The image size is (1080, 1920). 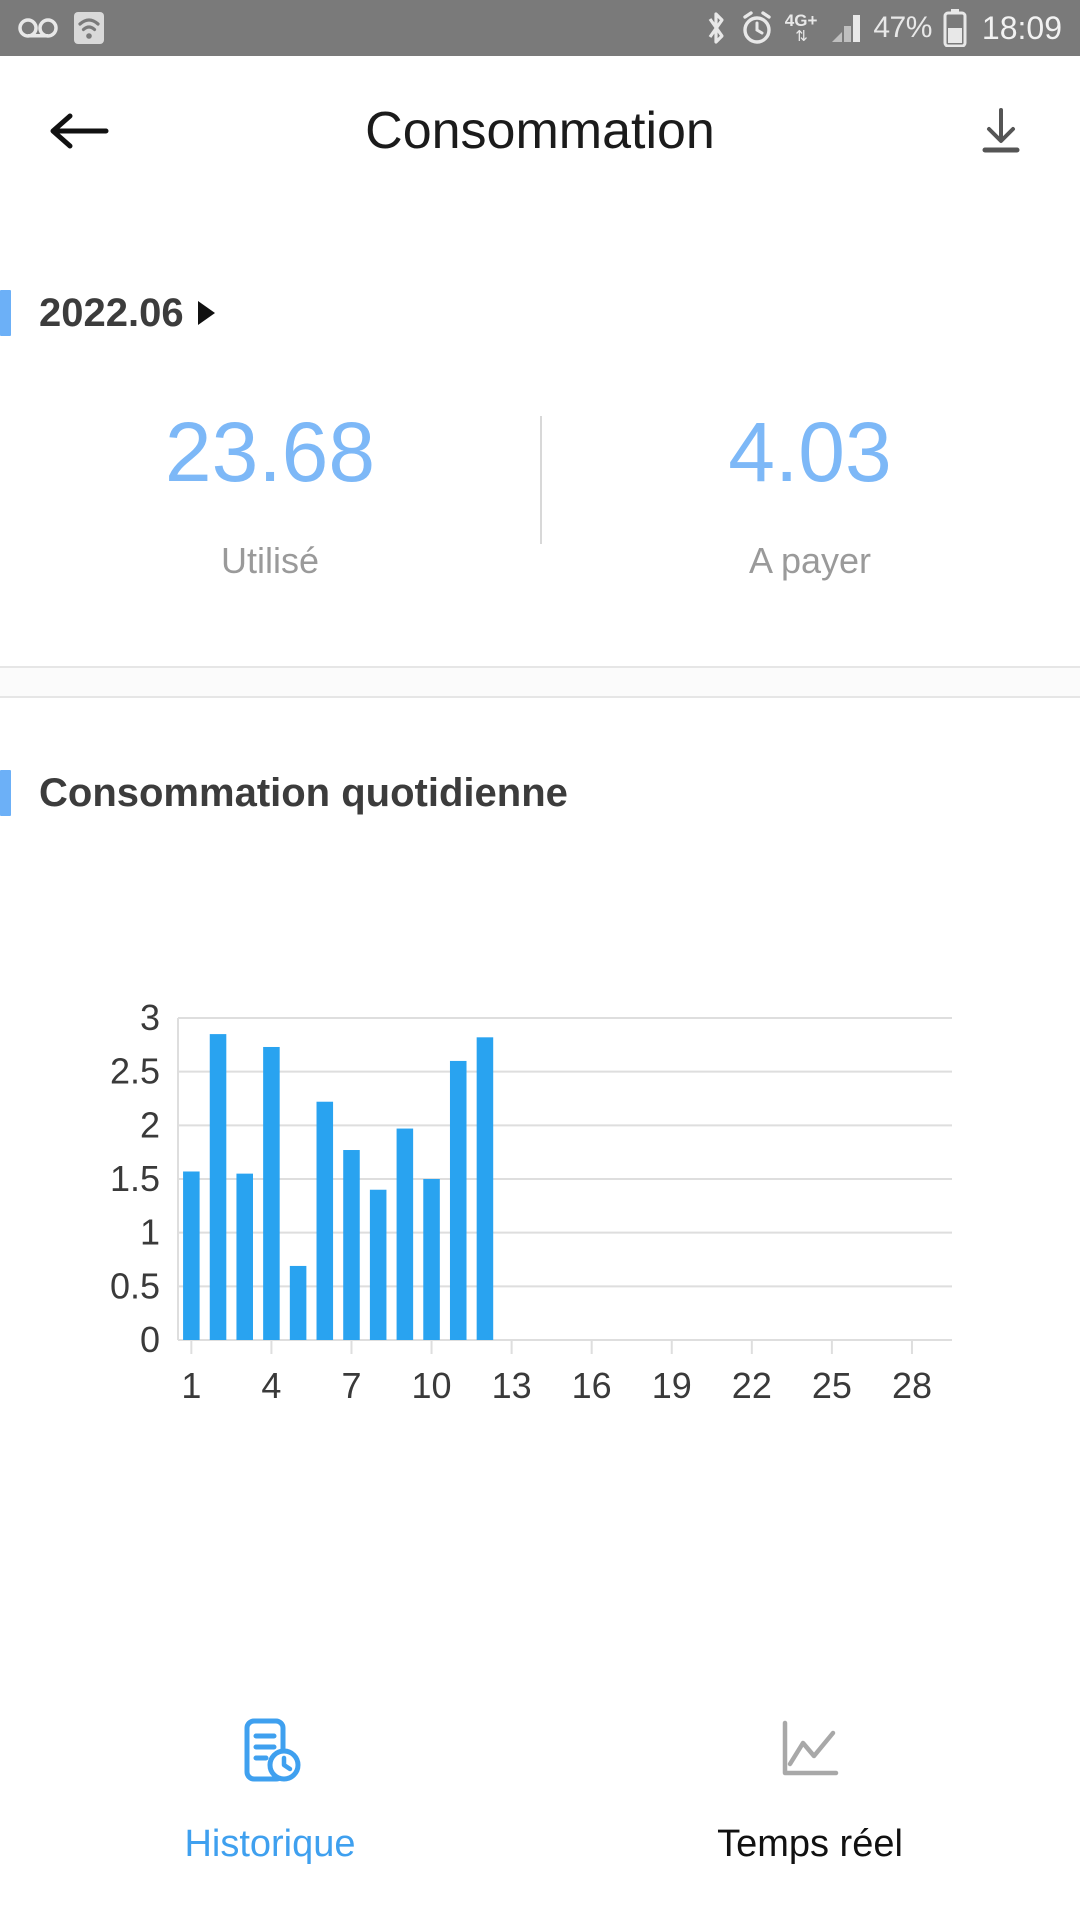 I want to click on x-axis-tick-label: 10, so click(x=432, y=1385).